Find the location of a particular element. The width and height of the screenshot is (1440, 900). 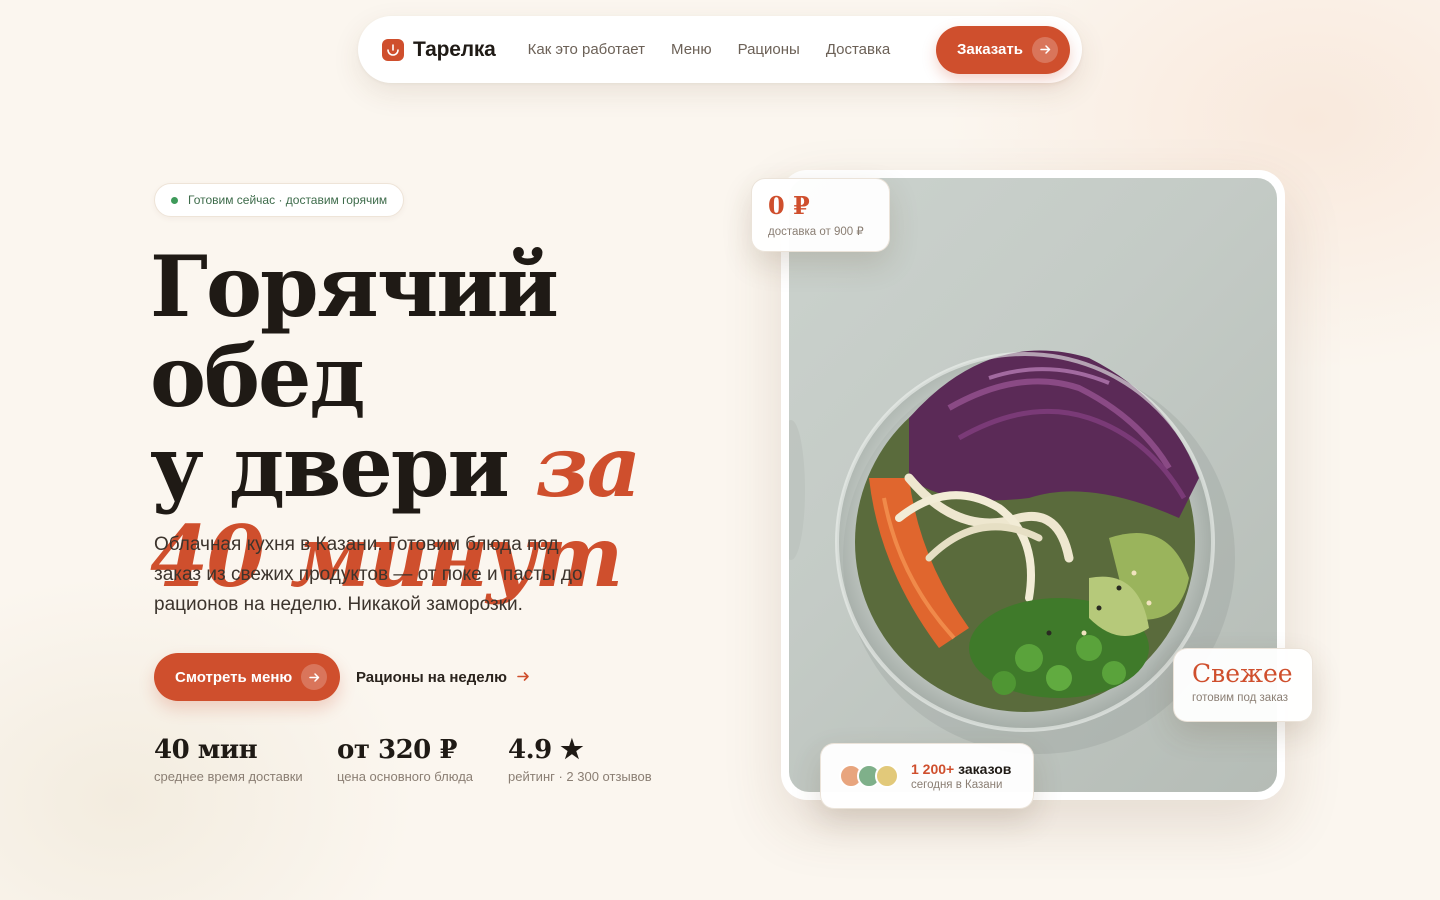

fresh-note: готовим под заказ is located at coordinates (1240, 698).